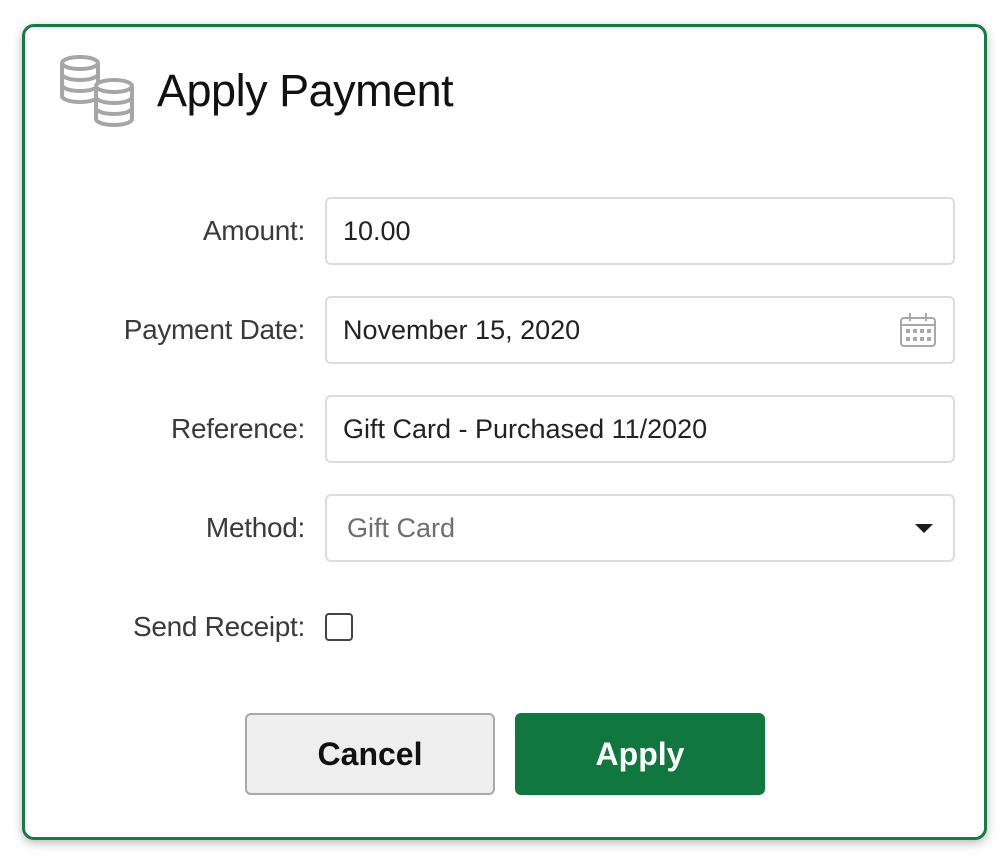 The image size is (1008, 864). I want to click on payment-date-label: Payment Date:, so click(214, 329).